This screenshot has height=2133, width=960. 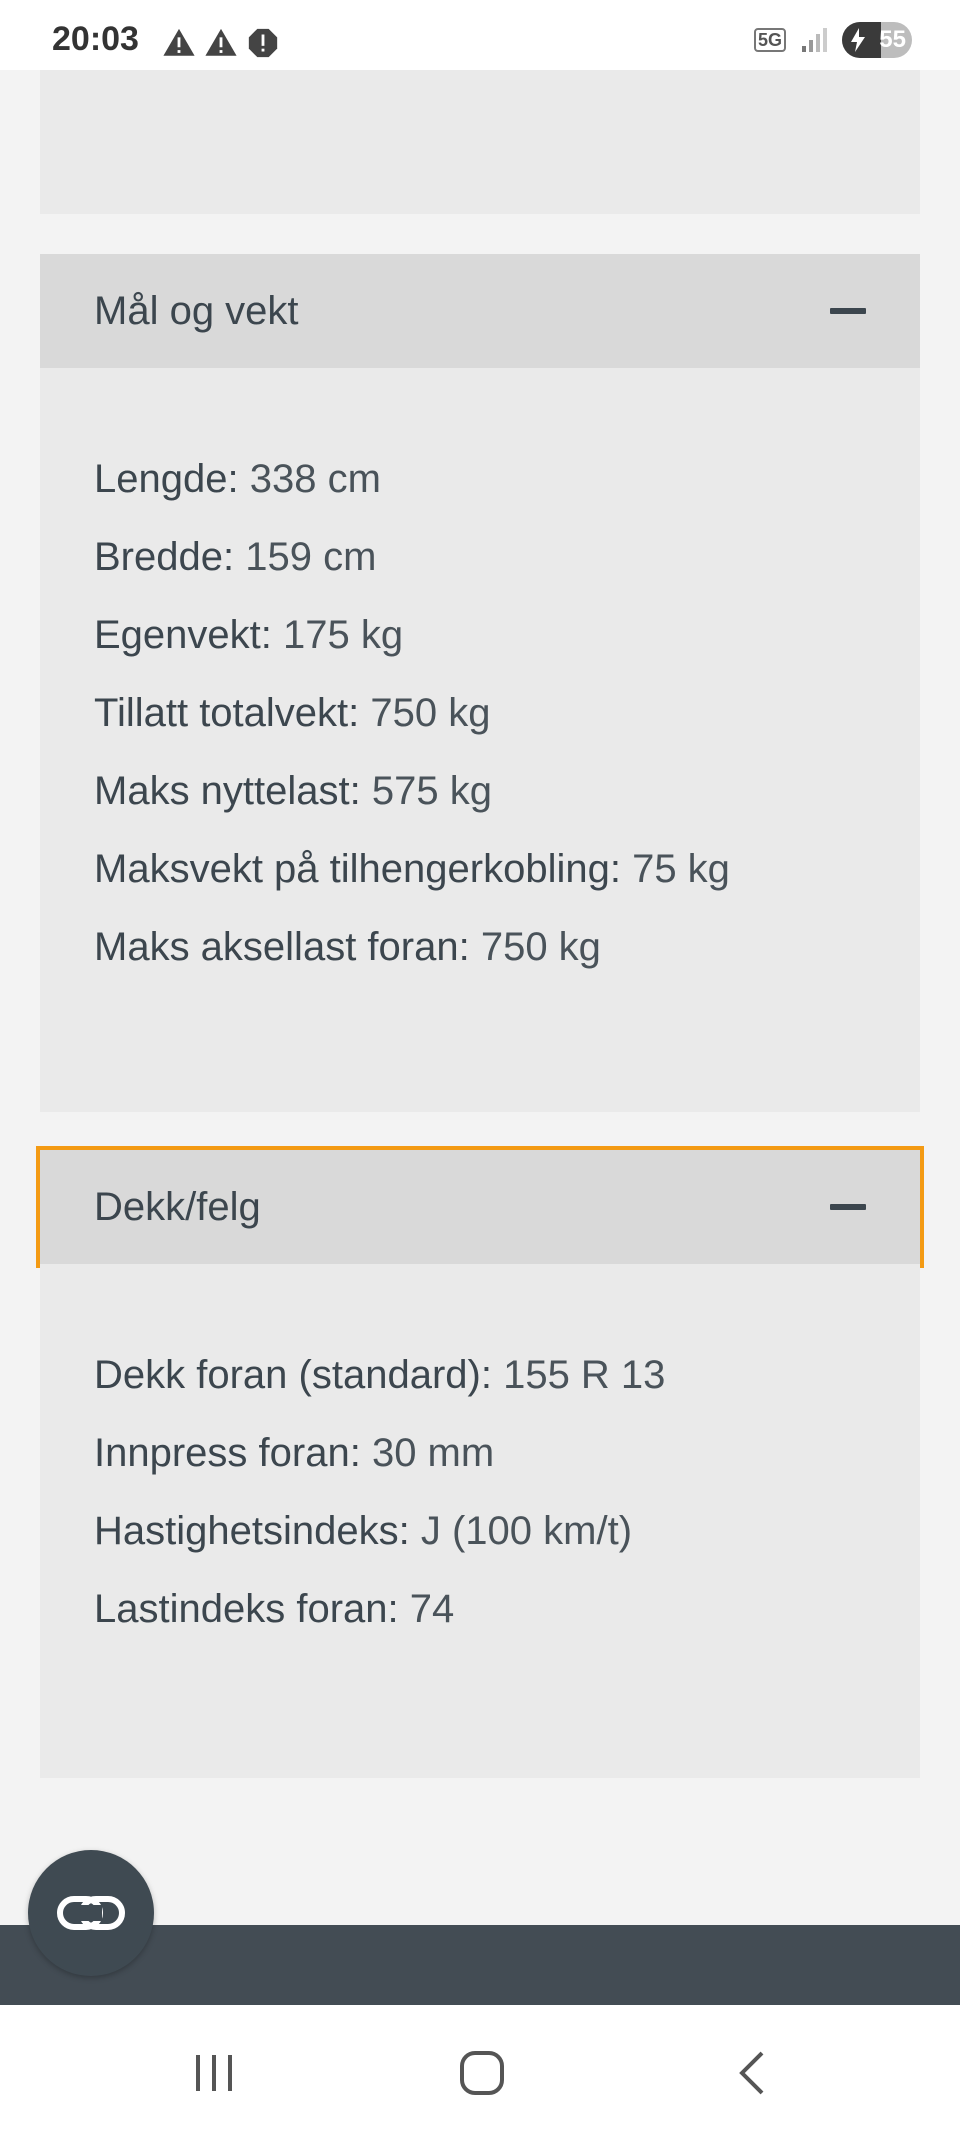 I want to click on spec-row: Lengde: 338 cm, so click(x=412, y=479).